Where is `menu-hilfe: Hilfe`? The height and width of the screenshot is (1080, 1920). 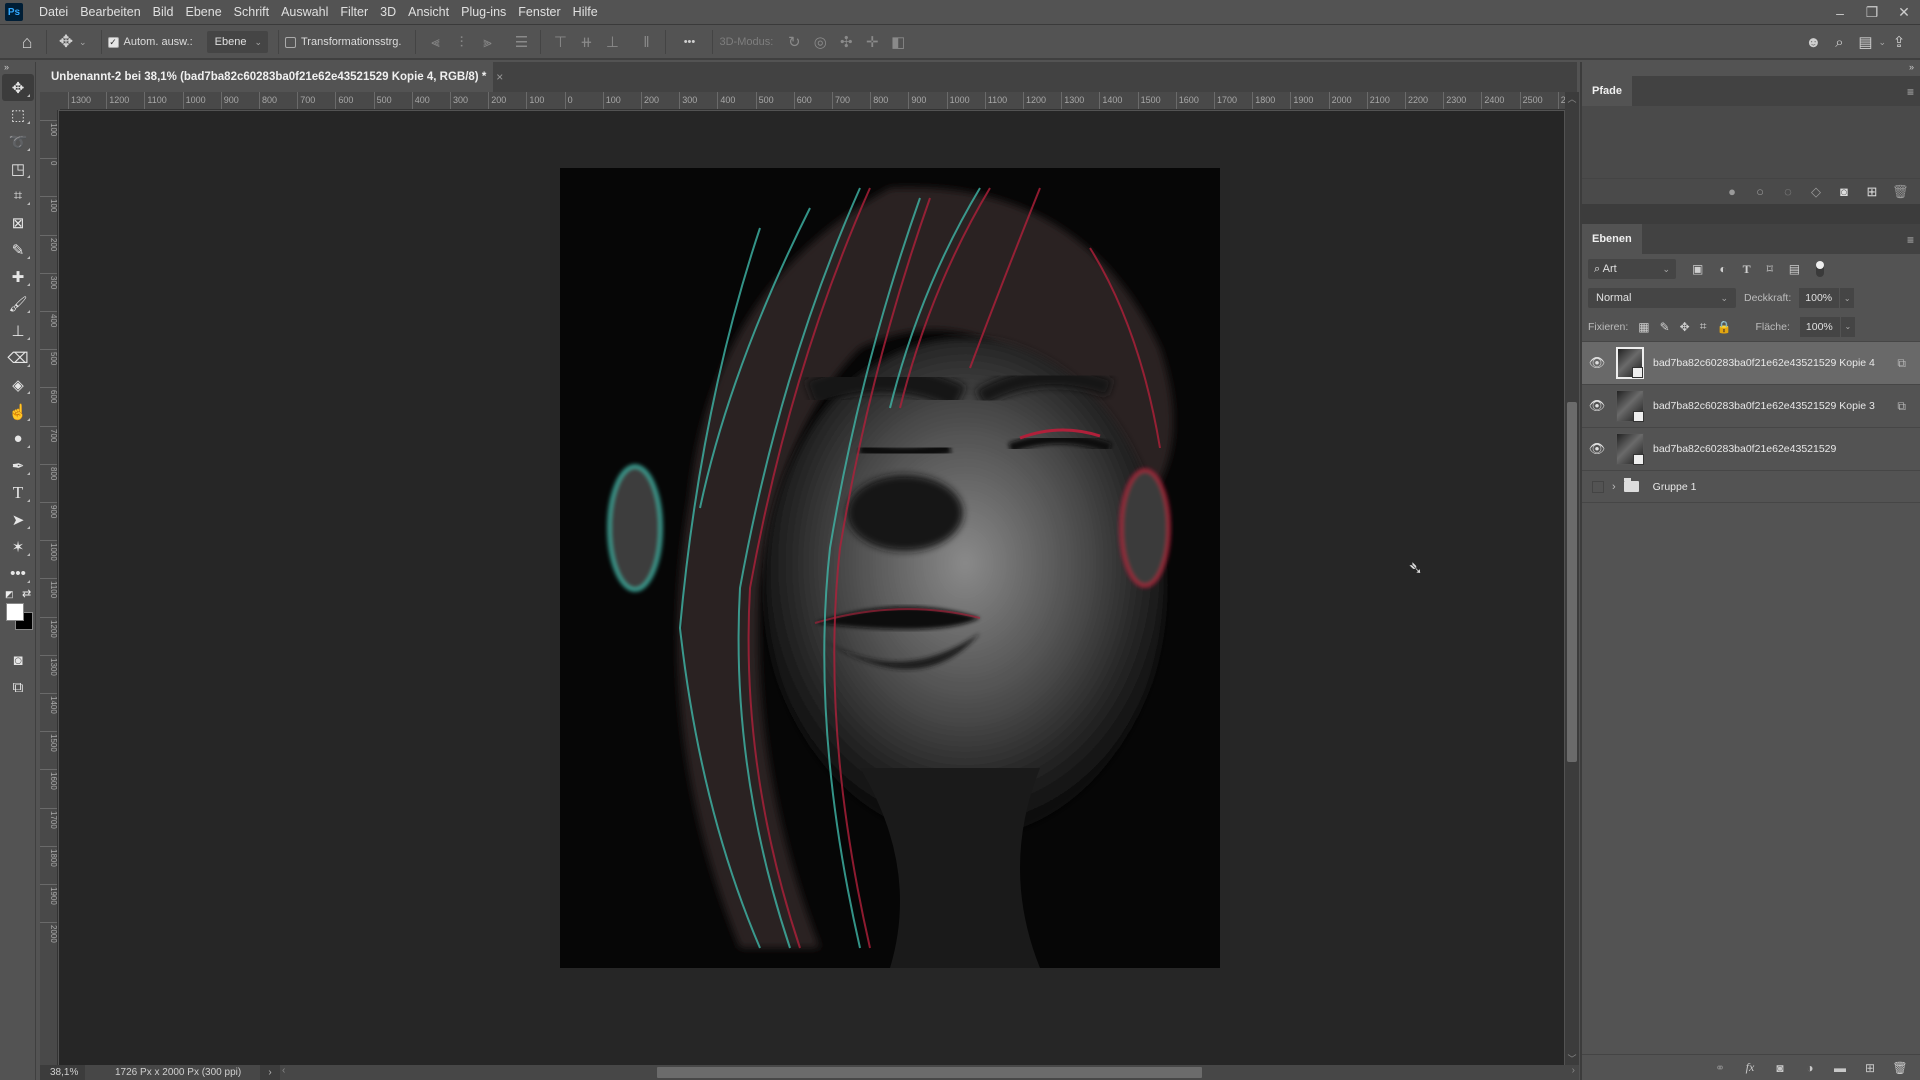
menu-hilfe: Hilfe is located at coordinates (585, 12).